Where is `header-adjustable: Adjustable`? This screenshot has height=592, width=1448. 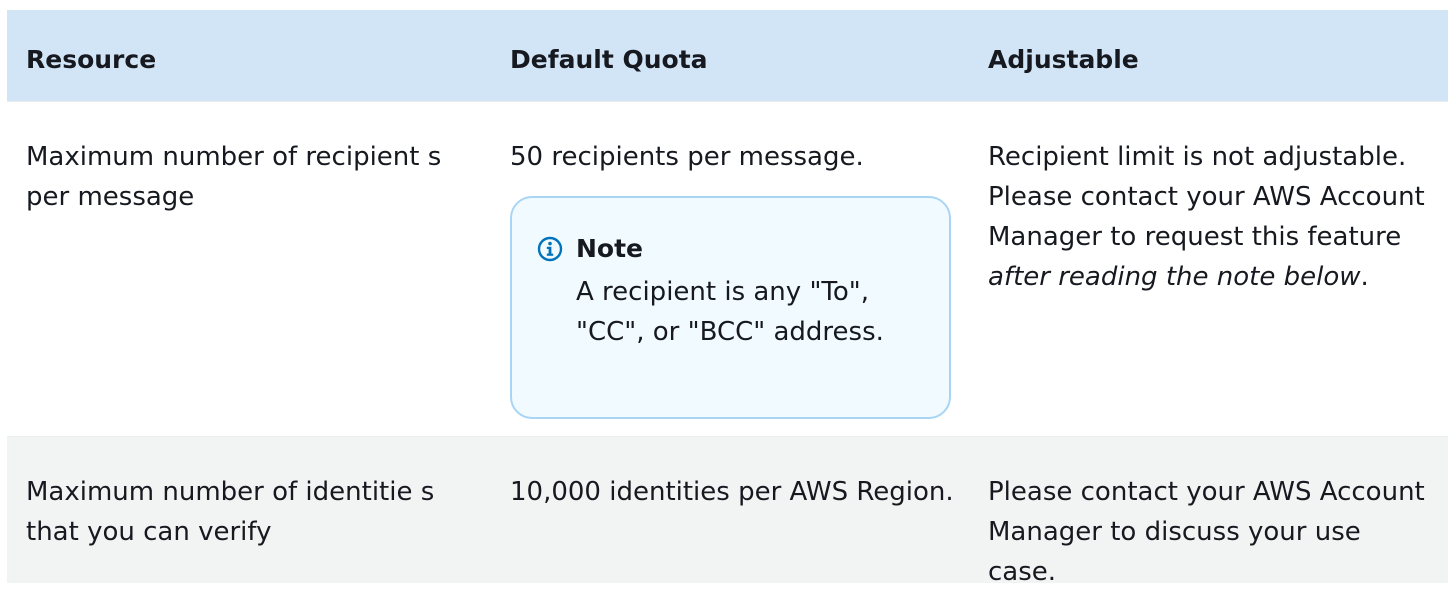 header-adjustable: Adjustable is located at coordinates (1063, 59).